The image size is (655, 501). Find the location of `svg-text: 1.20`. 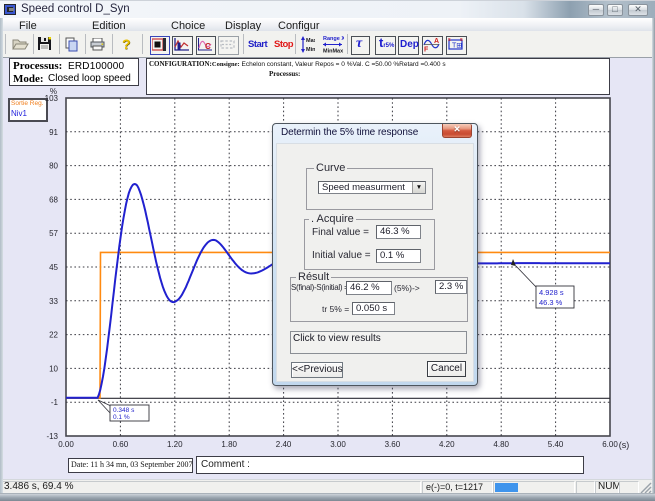

svg-text: 1.20 is located at coordinates (175, 444).